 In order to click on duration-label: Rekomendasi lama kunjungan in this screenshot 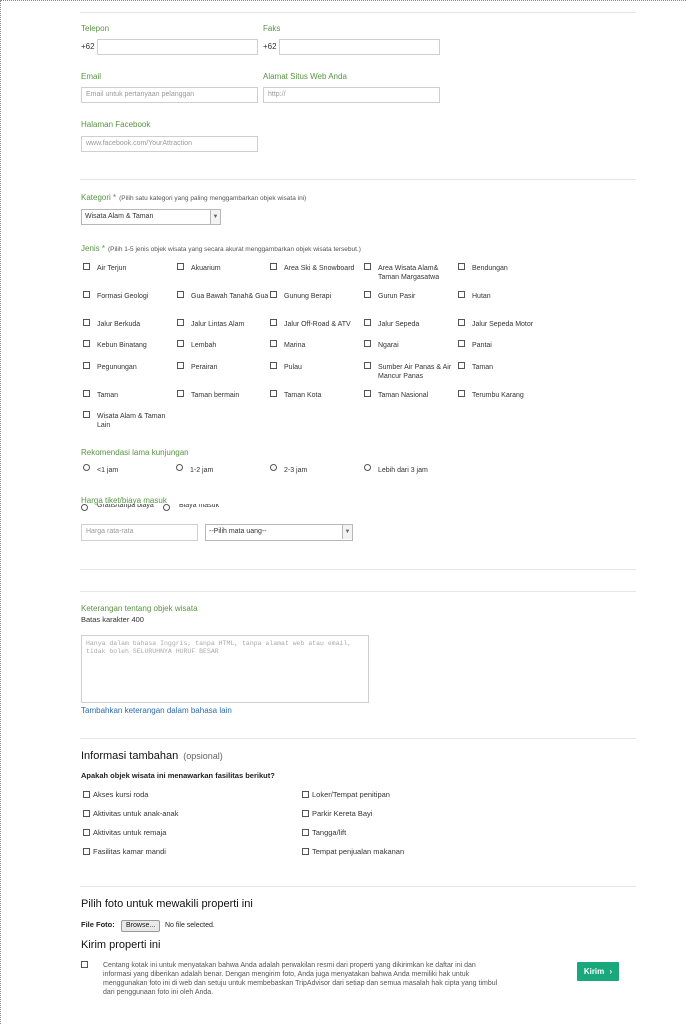, I will do `click(135, 452)`.